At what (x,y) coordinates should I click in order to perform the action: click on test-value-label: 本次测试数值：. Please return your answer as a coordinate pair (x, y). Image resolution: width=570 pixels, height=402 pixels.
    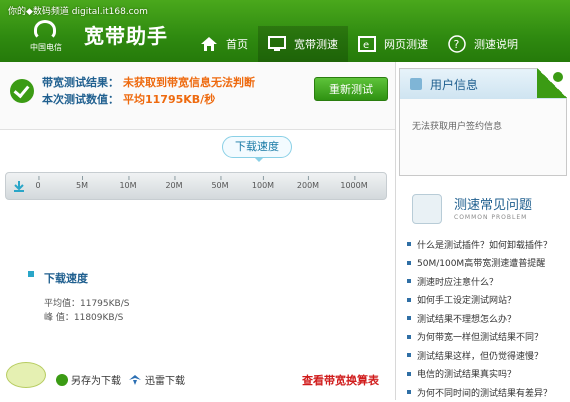
    Looking at the image, I should click on (80, 99).